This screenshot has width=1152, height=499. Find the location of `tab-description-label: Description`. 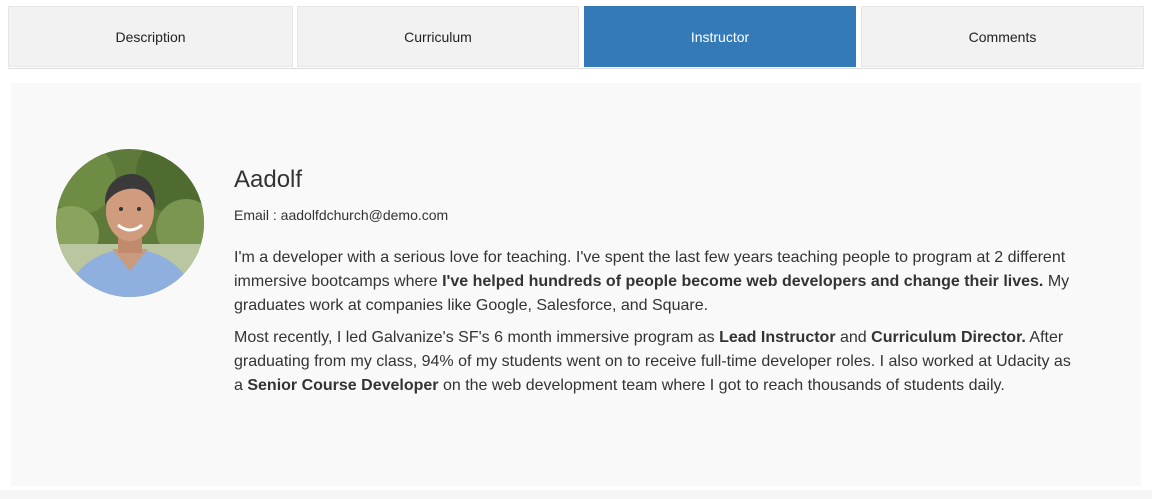

tab-description-label: Description is located at coordinates (150, 36).